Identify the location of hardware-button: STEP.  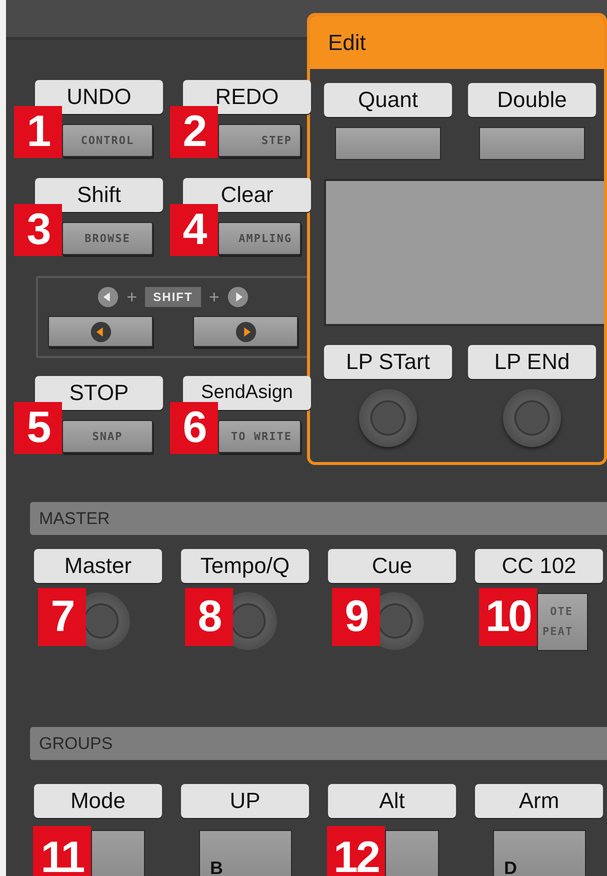
(259, 140).